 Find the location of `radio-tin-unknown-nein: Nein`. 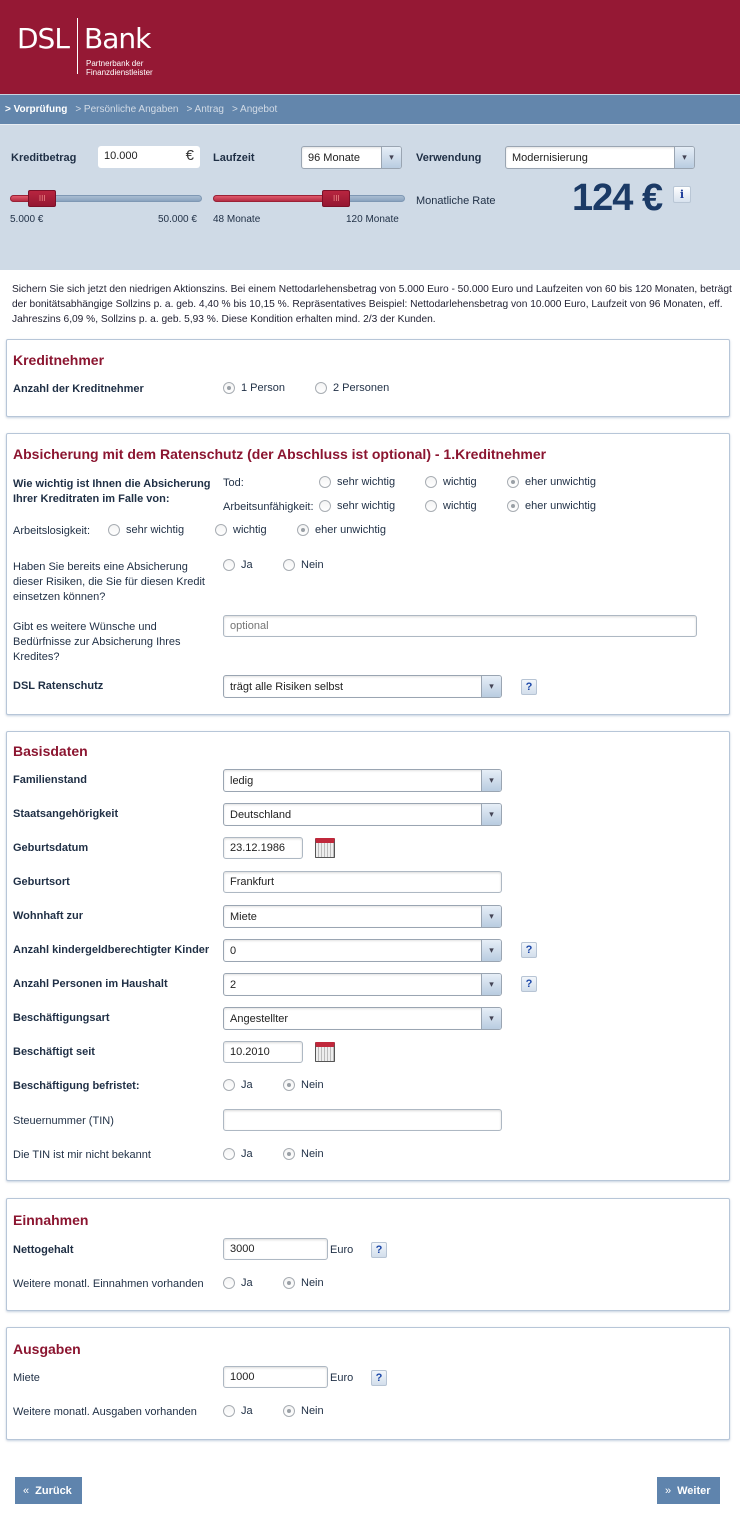

radio-tin-unknown-nein: Nein is located at coordinates (303, 1154).